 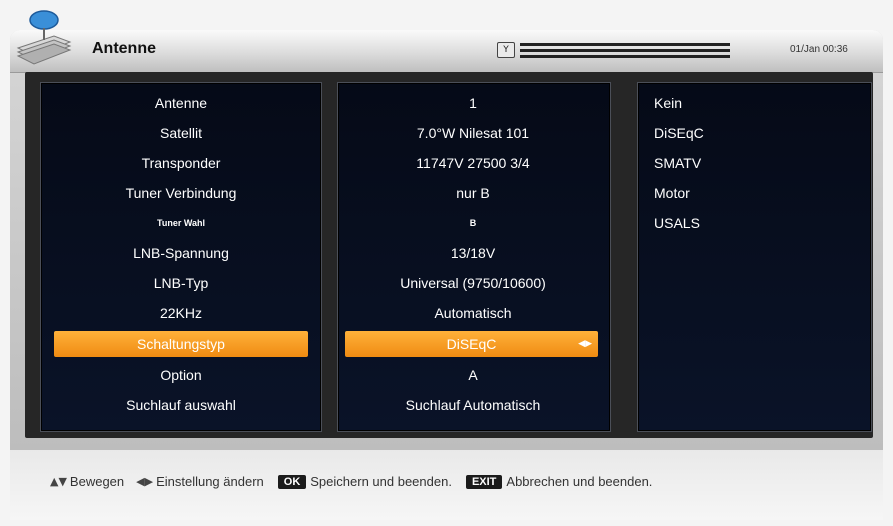 I want to click on setting-value: 1, so click(x=473, y=103).